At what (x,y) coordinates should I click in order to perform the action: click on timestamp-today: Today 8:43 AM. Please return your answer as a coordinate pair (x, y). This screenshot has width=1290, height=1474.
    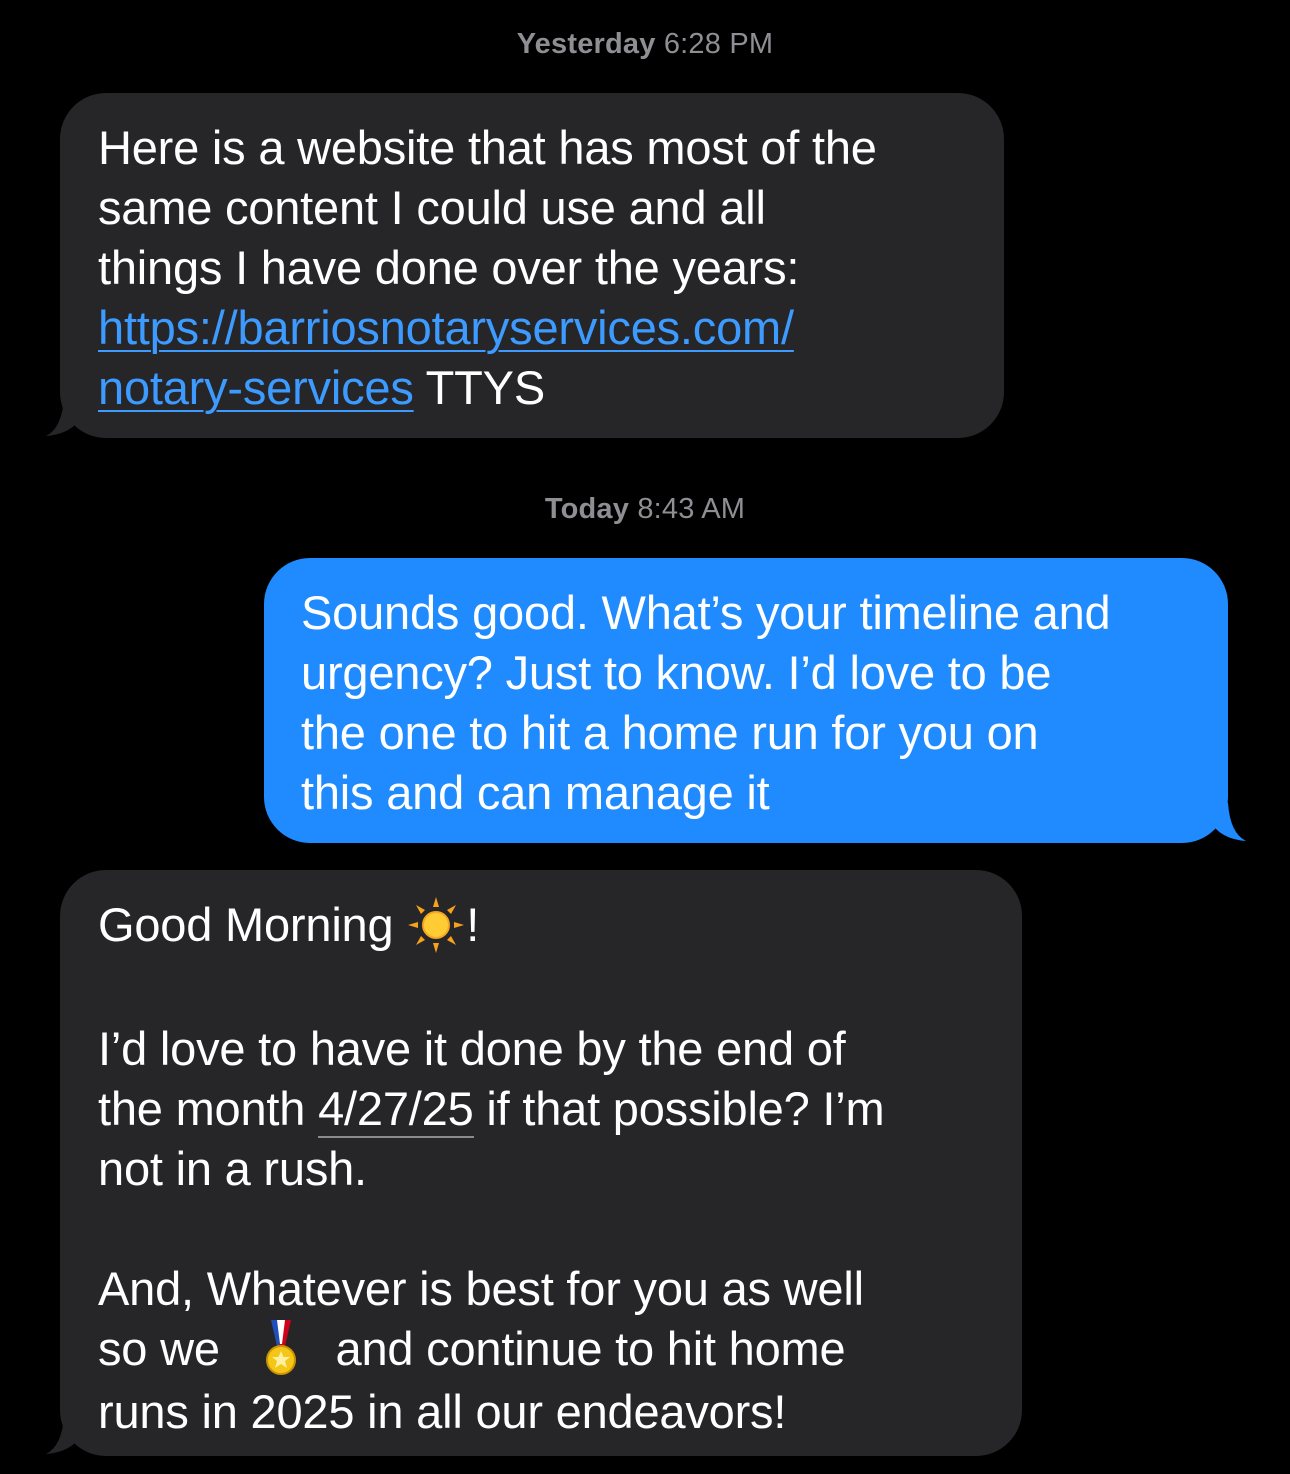
    Looking at the image, I should click on (645, 509).